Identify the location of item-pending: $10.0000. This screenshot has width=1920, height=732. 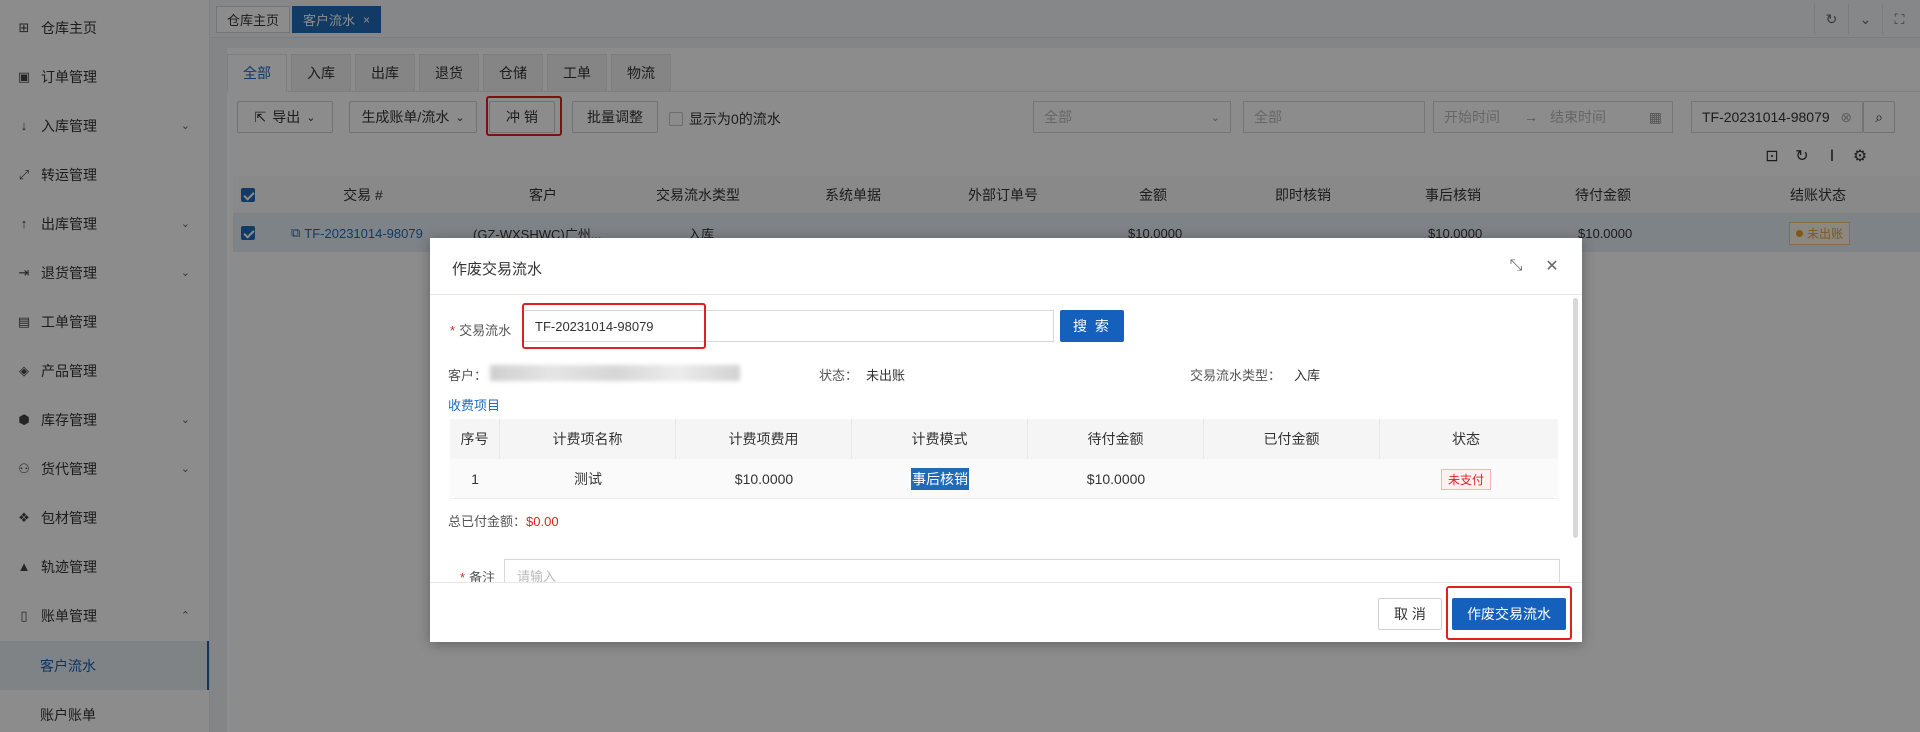
(1116, 479).